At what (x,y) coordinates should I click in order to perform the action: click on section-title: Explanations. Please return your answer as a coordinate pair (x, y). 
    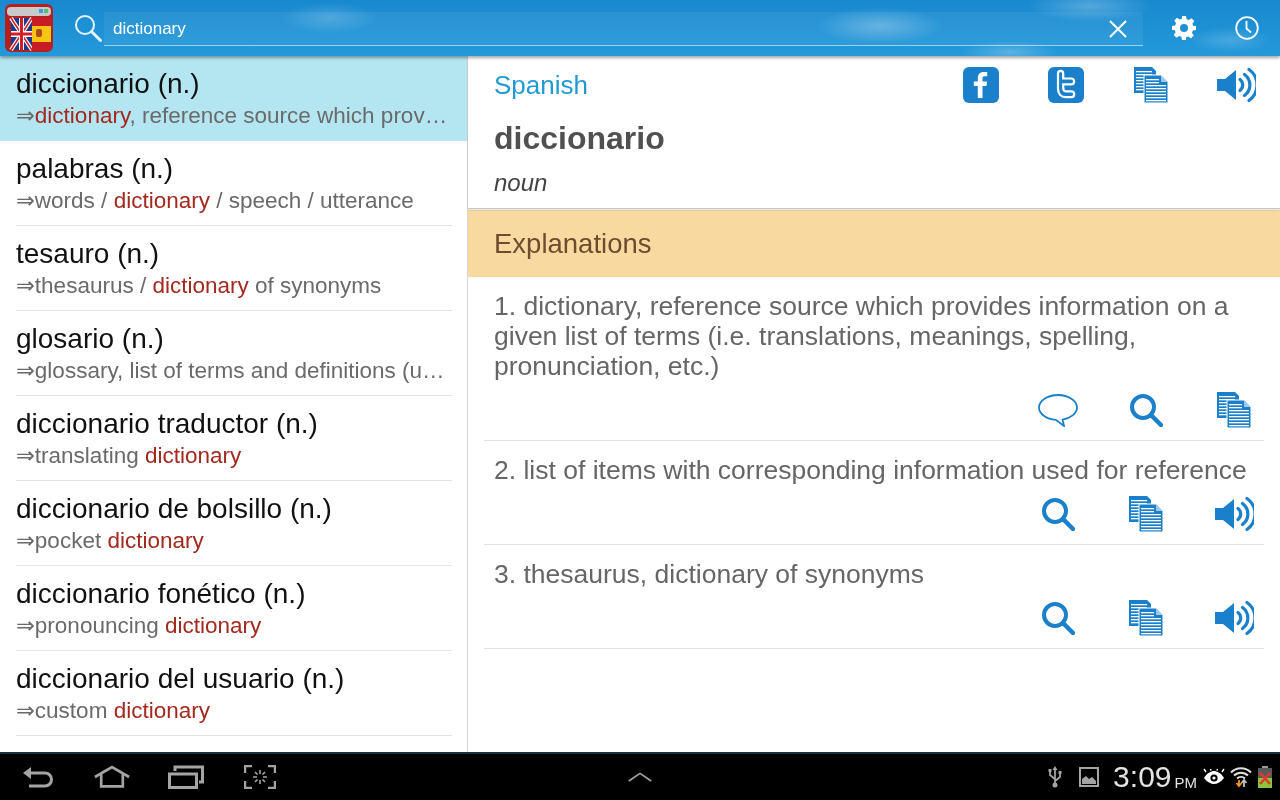
    Looking at the image, I should click on (573, 243).